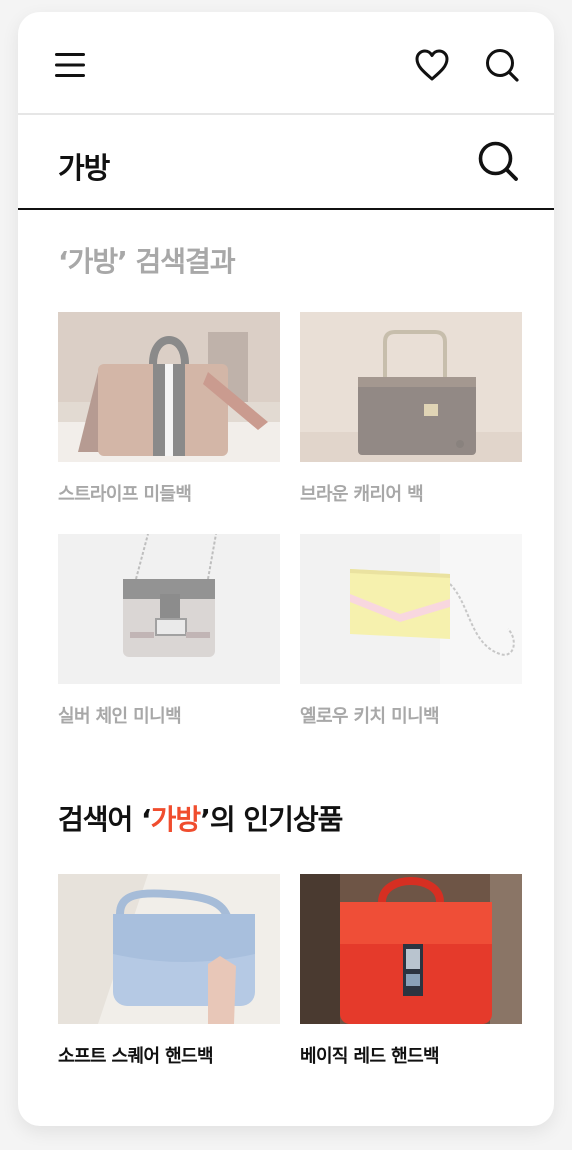 The height and width of the screenshot is (1150, 572). I want to click on product-card: 소프트 스퀘어 핸드백, so click(169, 971).